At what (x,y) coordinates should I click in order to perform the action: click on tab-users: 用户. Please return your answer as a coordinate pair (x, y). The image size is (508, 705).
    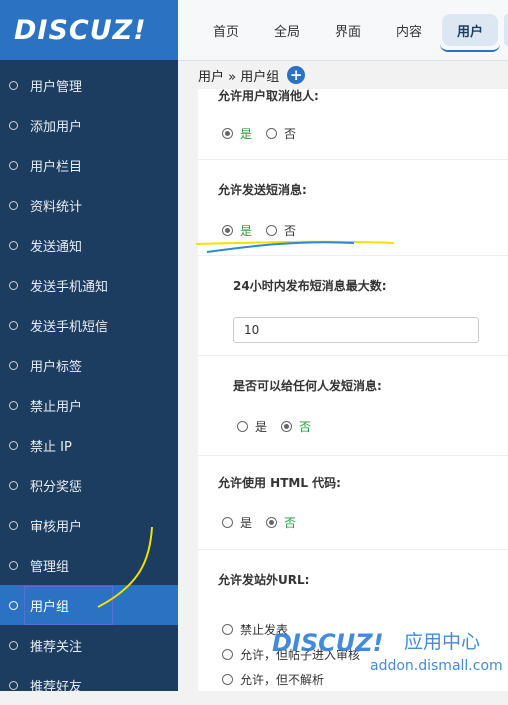
    Looking at the image, I should click on (470, 30).